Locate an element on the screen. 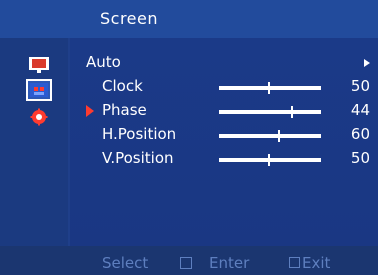  enter-key-icon is located at coordinates (186, 263).